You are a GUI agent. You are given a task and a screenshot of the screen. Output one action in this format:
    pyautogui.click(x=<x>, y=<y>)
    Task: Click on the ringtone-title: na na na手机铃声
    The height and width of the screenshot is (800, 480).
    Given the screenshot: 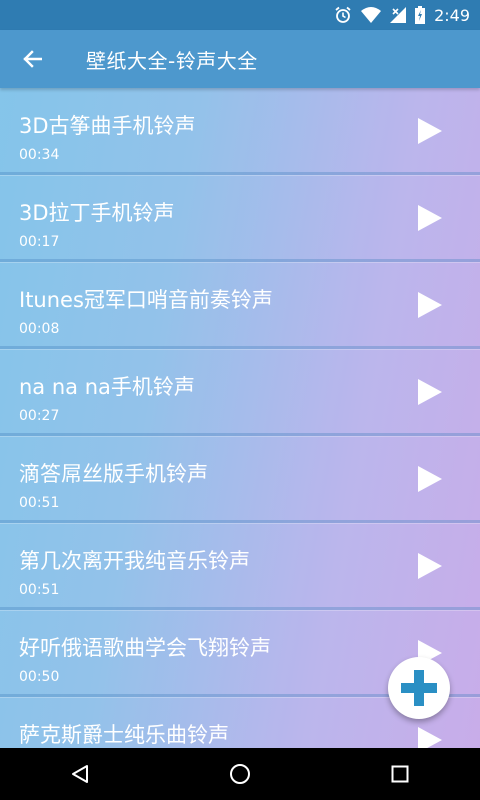 What is the action you would take?
    pyautogui.click(x=107, y=387)
    